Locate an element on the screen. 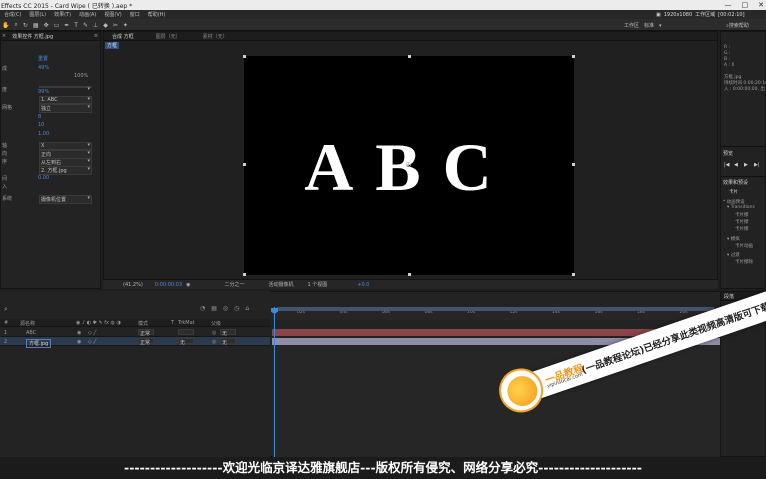 The height and width of the screenshot is (479, 766). property-value: 0.00 is located at coordinates (43, 178).